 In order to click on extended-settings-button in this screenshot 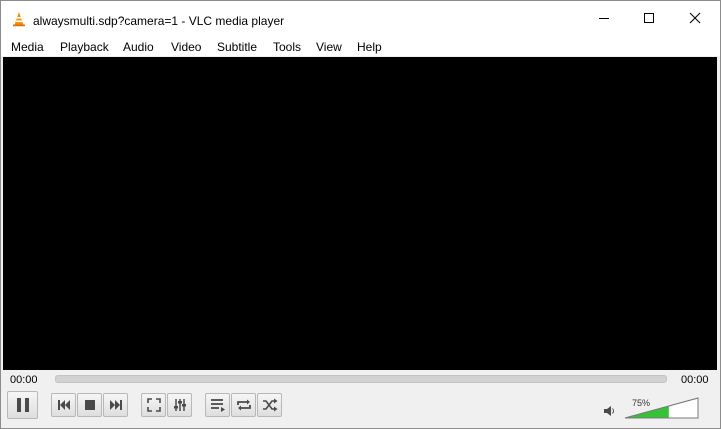, I will do `click(179, 405)`.